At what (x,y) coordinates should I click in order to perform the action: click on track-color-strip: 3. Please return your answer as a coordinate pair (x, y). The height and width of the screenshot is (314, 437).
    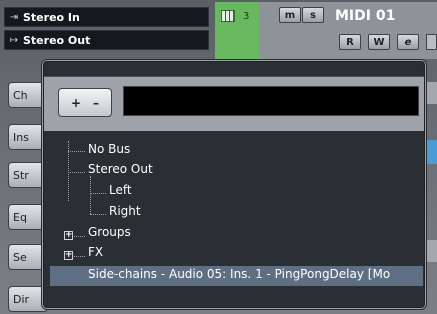
    Looking at the image, I should click on (237, 30).